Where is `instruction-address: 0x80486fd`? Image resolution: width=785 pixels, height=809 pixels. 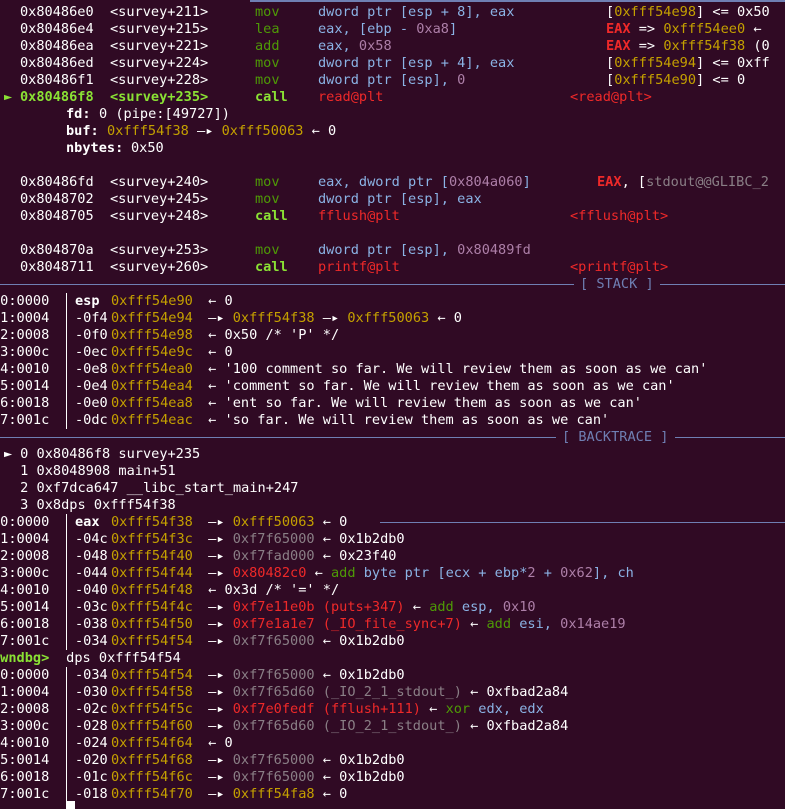
instruction-address: 0x80486fd is located at coordinates (57, 182).